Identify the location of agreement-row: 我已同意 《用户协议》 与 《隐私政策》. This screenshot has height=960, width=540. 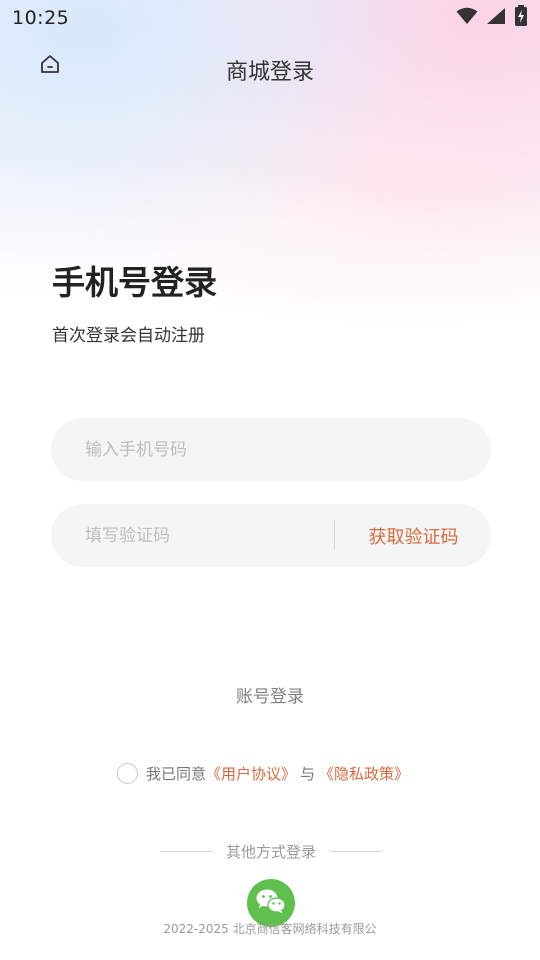
(263, 773).